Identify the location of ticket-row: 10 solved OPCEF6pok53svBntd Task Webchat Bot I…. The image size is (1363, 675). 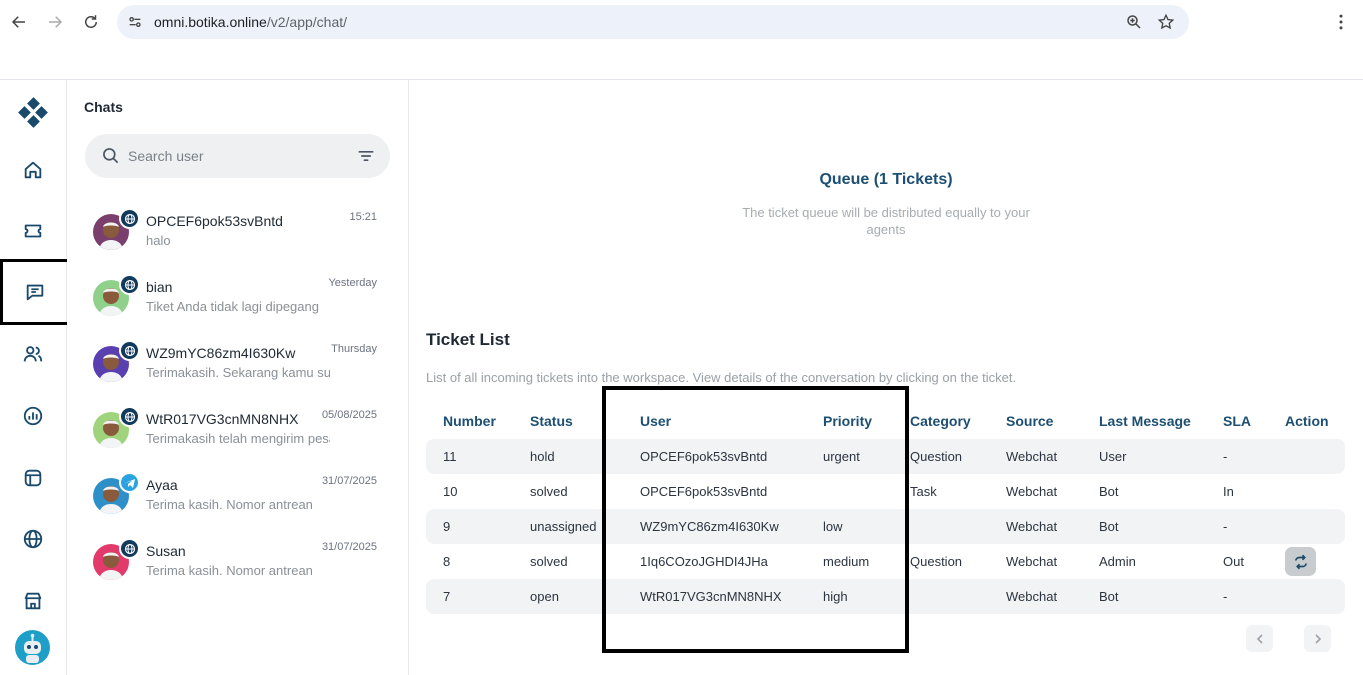
(885, 491).